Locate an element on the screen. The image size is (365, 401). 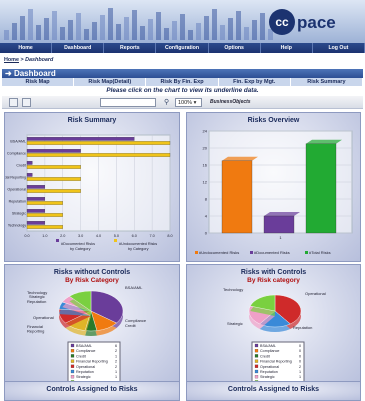
slice-label: BSA/AML is located at coordinates (134, 287).